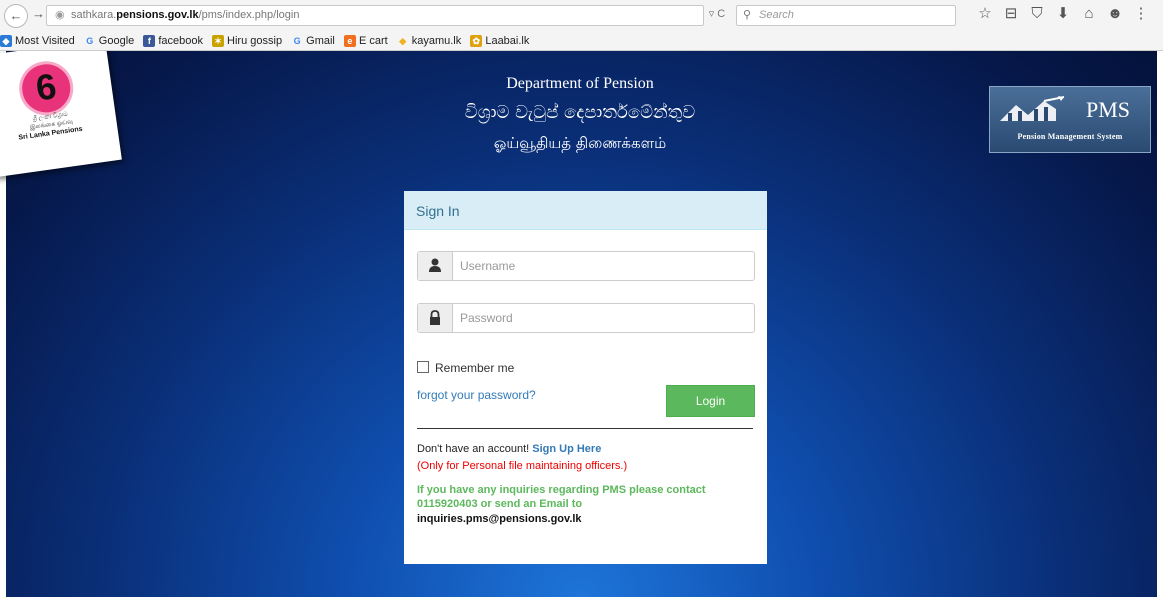 The image size is (1163, 597). I want to click on home-icon: ⌂, so click(1089, 13).